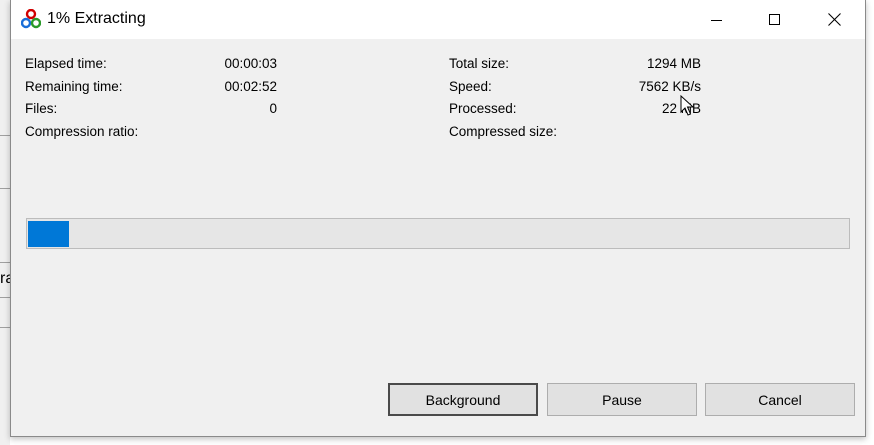  What do you see at coordinates (780, 399) in the screenshot?
I see `cancel-button: Cancel` at bounding box center [780, 399].